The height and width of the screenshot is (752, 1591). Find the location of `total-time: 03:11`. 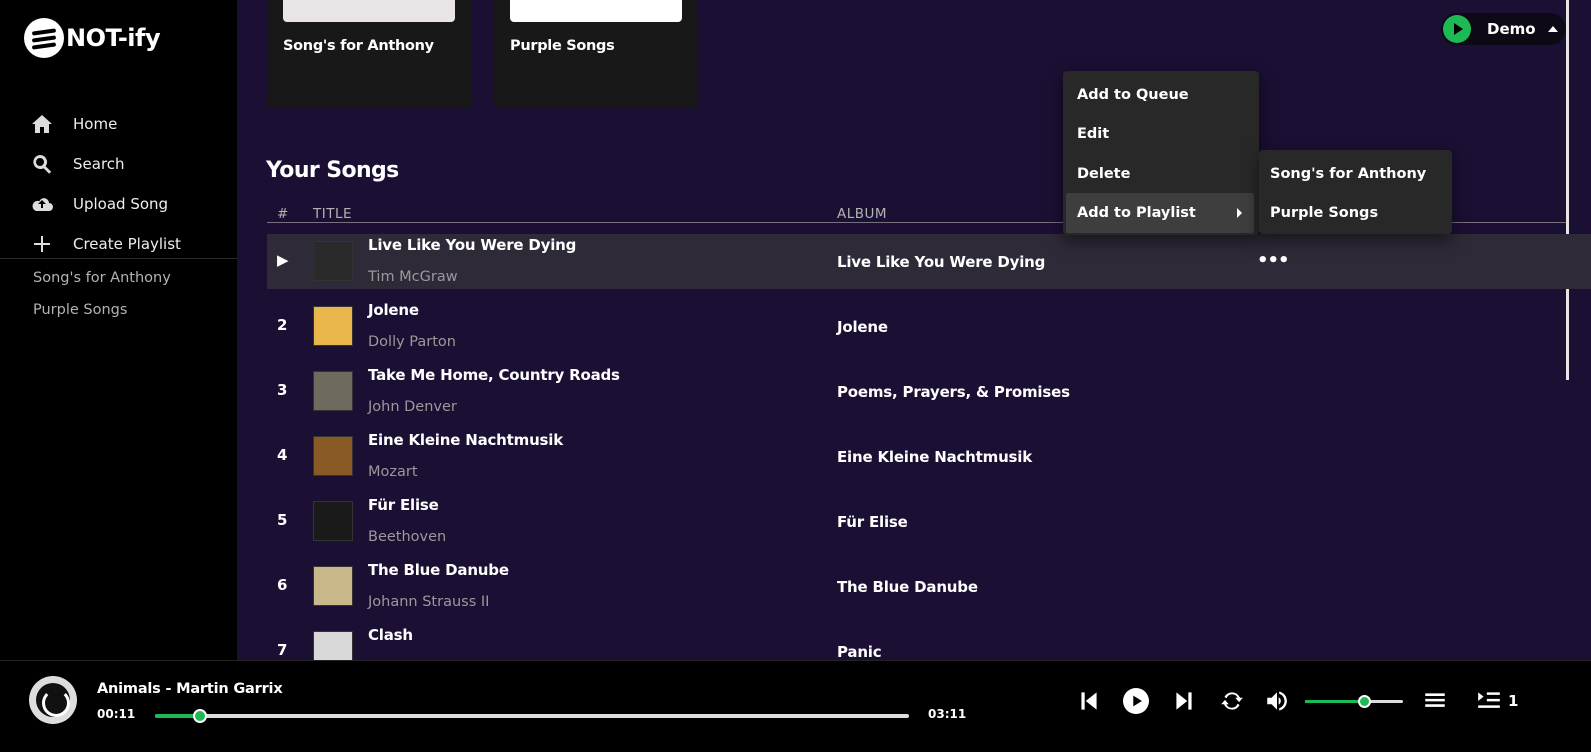

total-time: 03:11 is located at coordinates (947, 714).